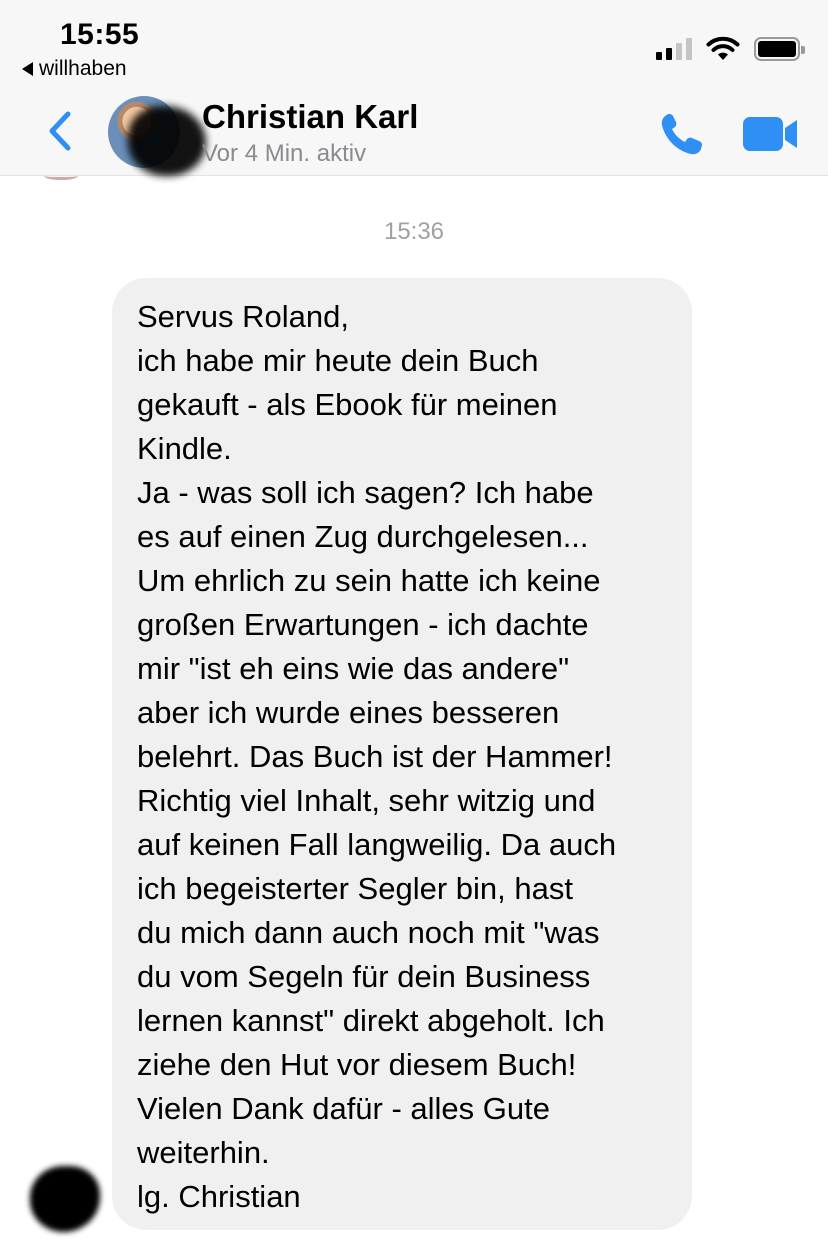 The height and width of the screenshot is (1253, 828). I want to click on chat-header: Christian Karl Vor 4 Min. aktiv, so click(414, 133).